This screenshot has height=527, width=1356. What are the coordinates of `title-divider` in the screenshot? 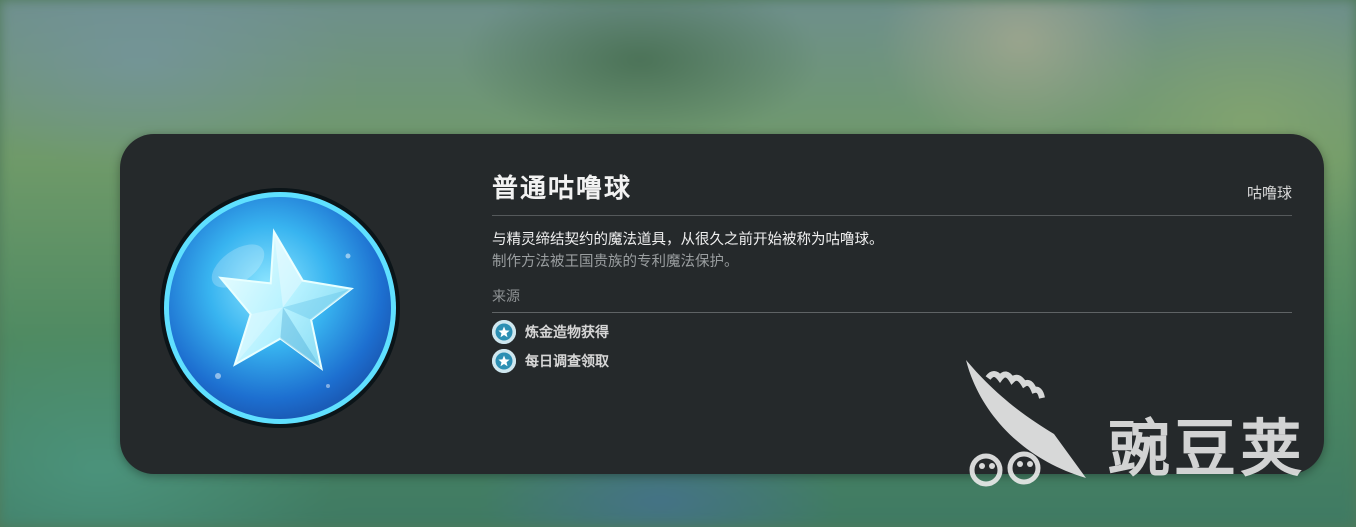 It's located at (892, 215).